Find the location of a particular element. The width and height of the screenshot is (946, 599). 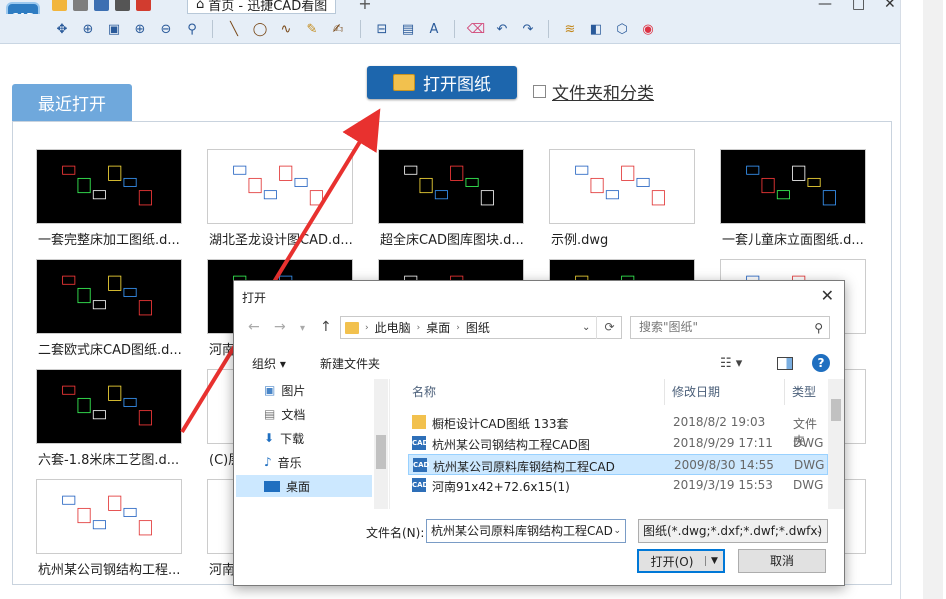

dialog-close-button: ✕ is located at coordinates (827, 295).